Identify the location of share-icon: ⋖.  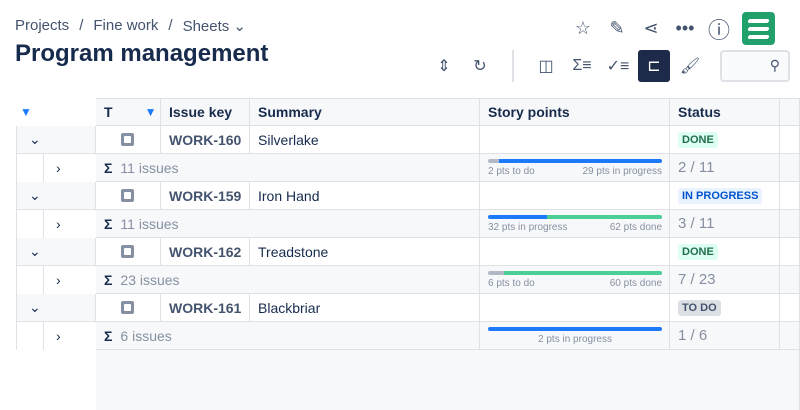
(651, 29).